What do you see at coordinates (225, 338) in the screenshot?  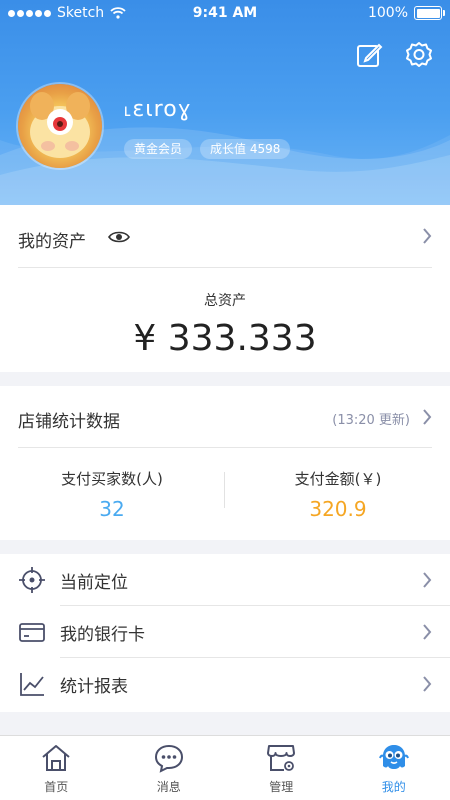 I see `total-assets-value: ¥ 333.333` at bounding box center [225, 338].